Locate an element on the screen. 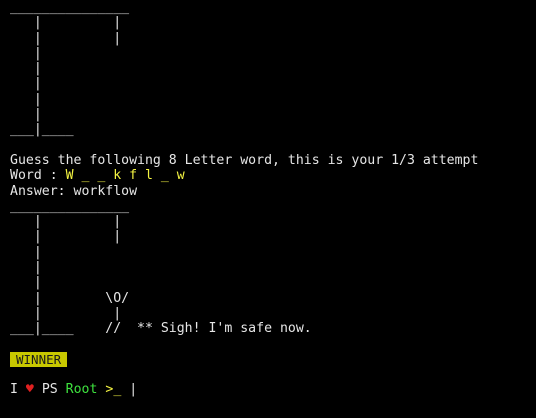 The height and width of the screenshot is (418, 536). gallows-line: ___|____ // ** Sigh! I'm safe now. is located at coordinates (161, 329).